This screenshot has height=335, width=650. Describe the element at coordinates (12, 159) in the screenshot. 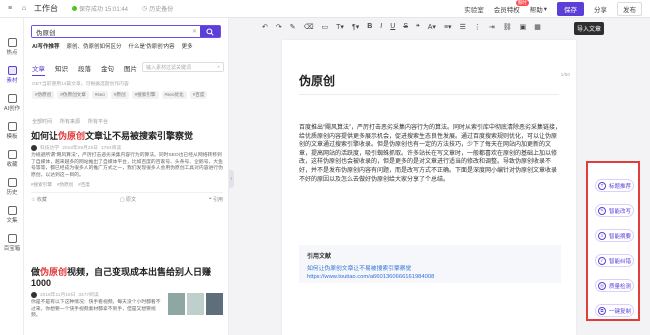

I see `nav-item-favorite: 收藏` at that location.